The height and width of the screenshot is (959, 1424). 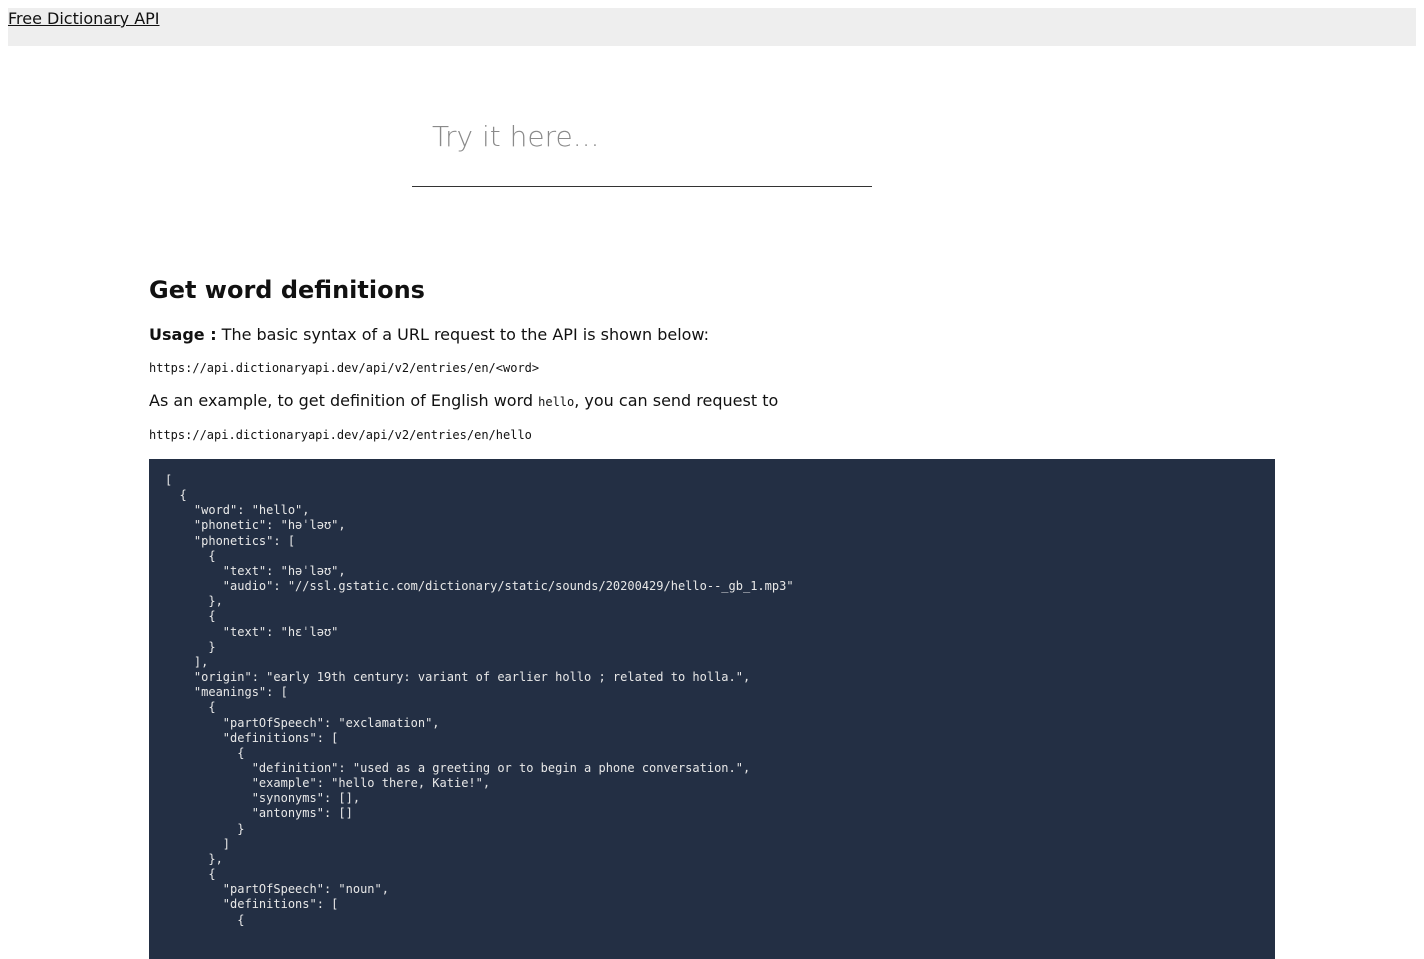 What do you see at coordinates (84, 18) in the screenshot?
I see `brand-link: Free Dictionary API` at bounding box center [84, 18].